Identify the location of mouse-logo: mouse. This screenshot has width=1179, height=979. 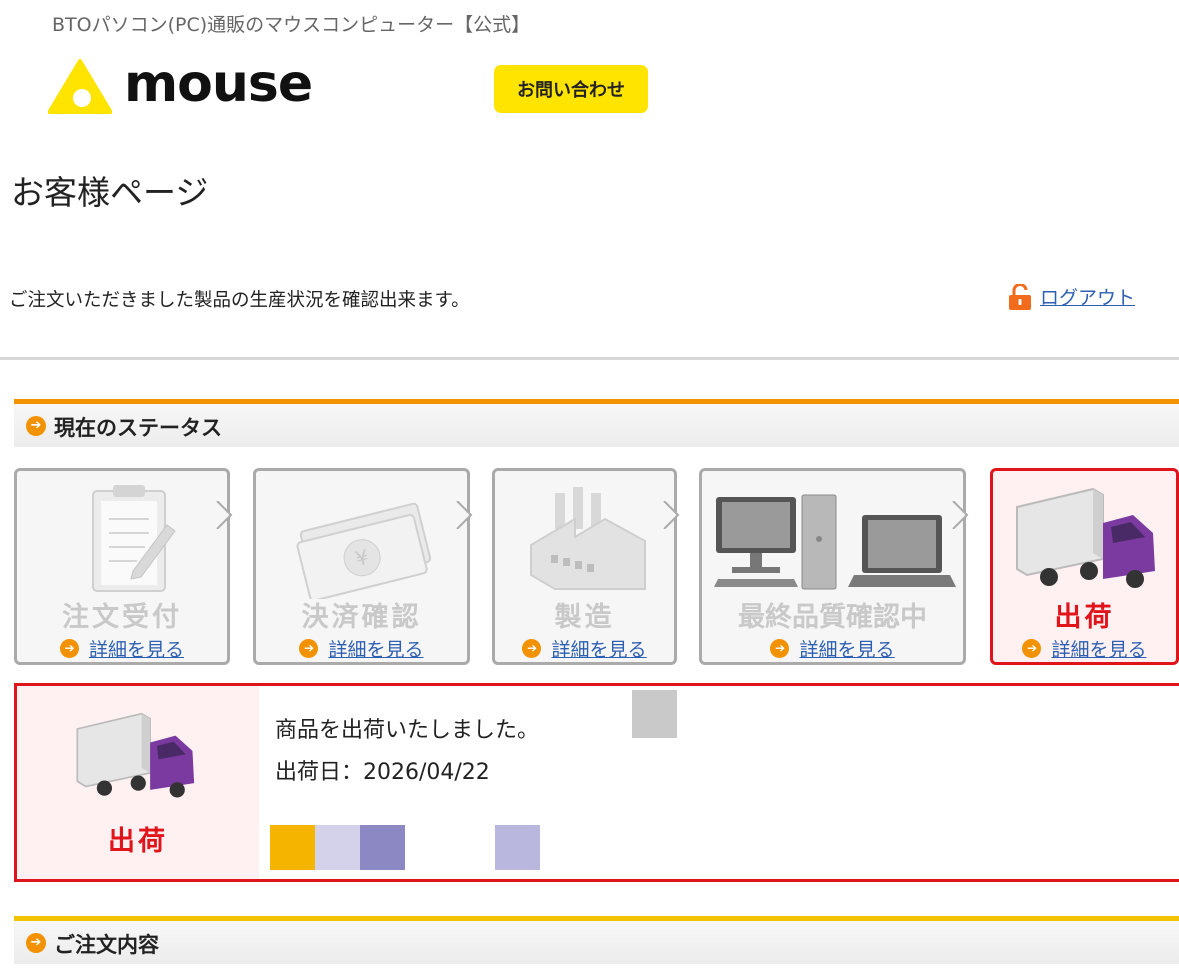
(193, 85).